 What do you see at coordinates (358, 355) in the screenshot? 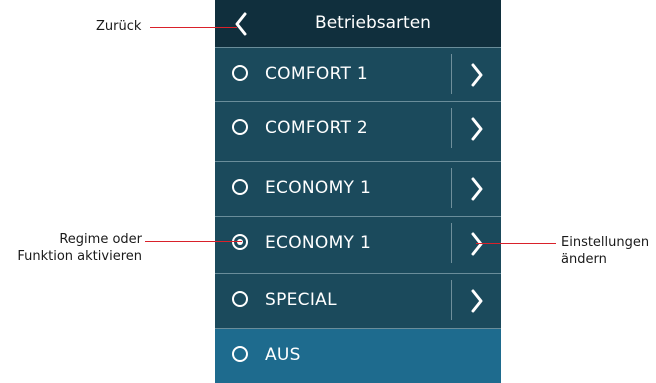
I see `mode-row-aus: AUS` at bounding box center [358, 355].